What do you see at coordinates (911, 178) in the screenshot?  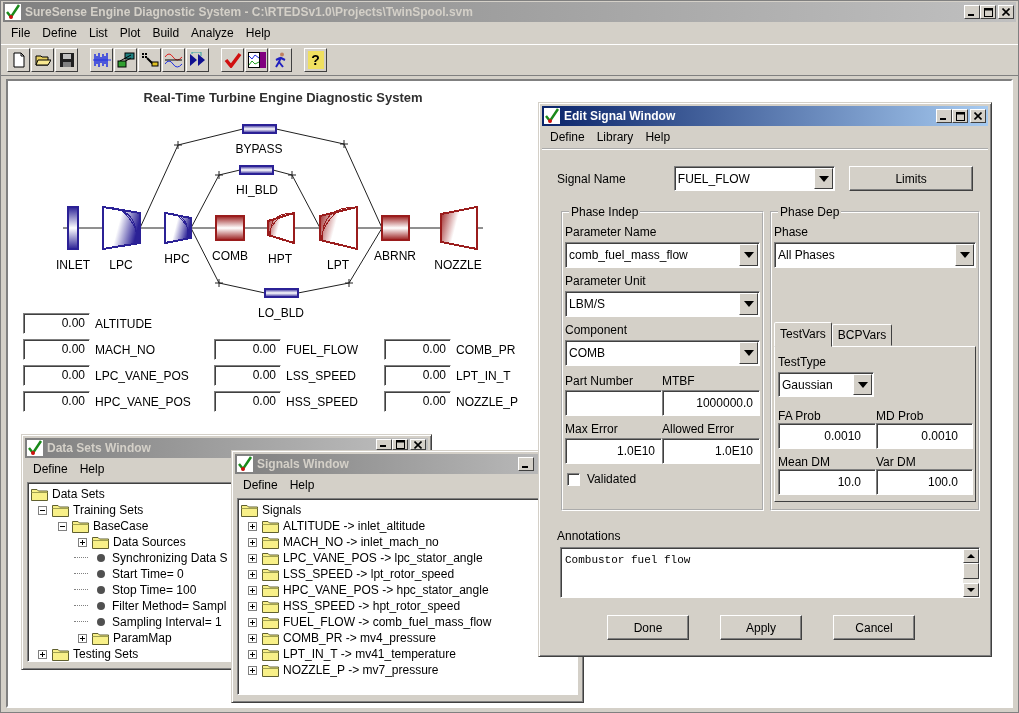 I see `limits-button: Limits` at bounding box center [911, 178].